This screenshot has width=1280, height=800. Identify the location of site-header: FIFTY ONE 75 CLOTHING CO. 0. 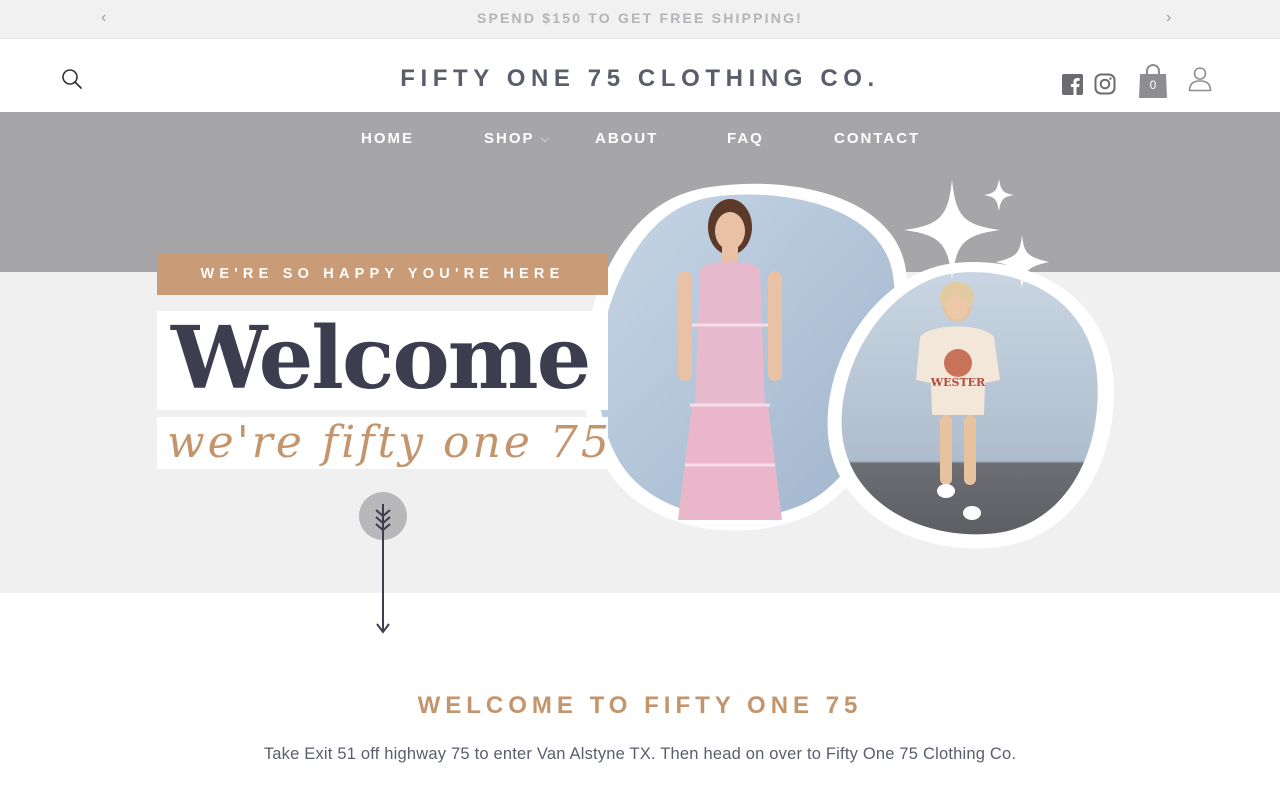
(640, 75).